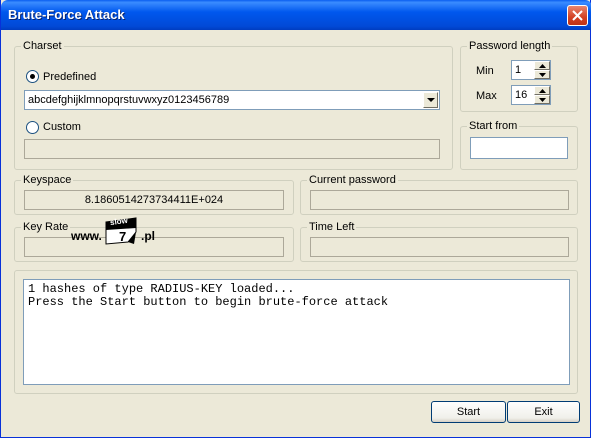 The height and width of the screenshot is (438, 591). What do you see at coordinates (232, 149) in the screenshot?
I see `custom-charset-field` at bounding box center [232, 149].